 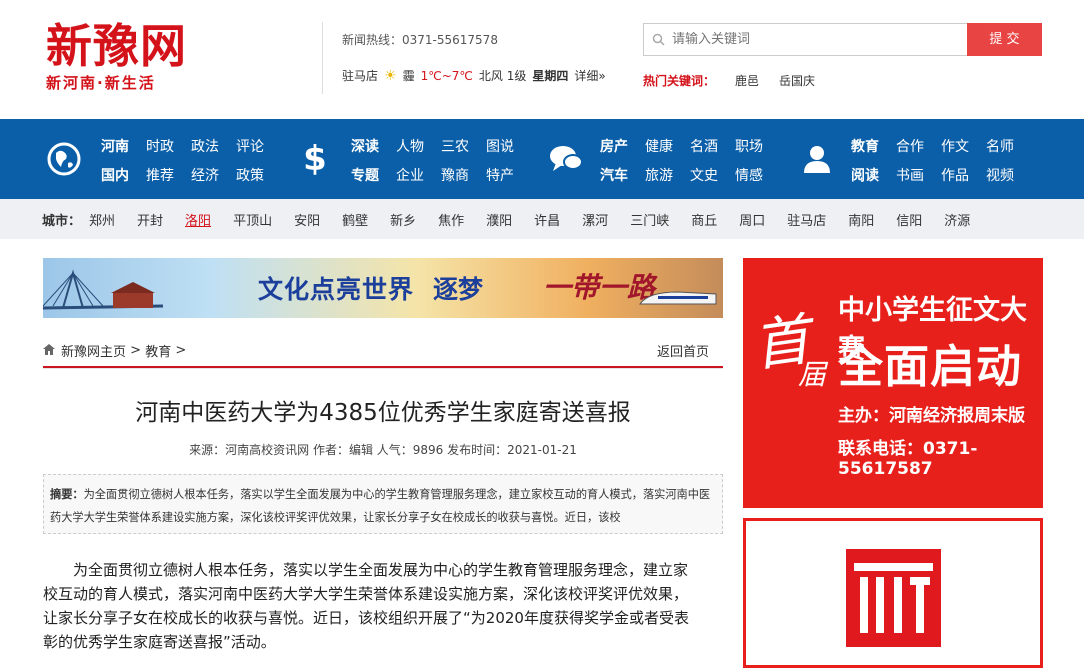 What do you see at coordinates (412, 159) in the screenshot?
I see `nav-group-depth: $ 深读 人物 三农 图说 专题 企业 豫商 特产` at bounding box center [412, 159].